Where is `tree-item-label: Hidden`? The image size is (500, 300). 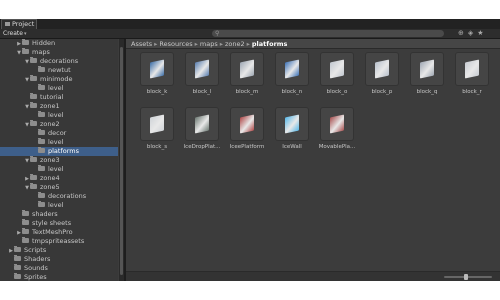
tree-item-label: Hidden is located at coordinates (44, 43).